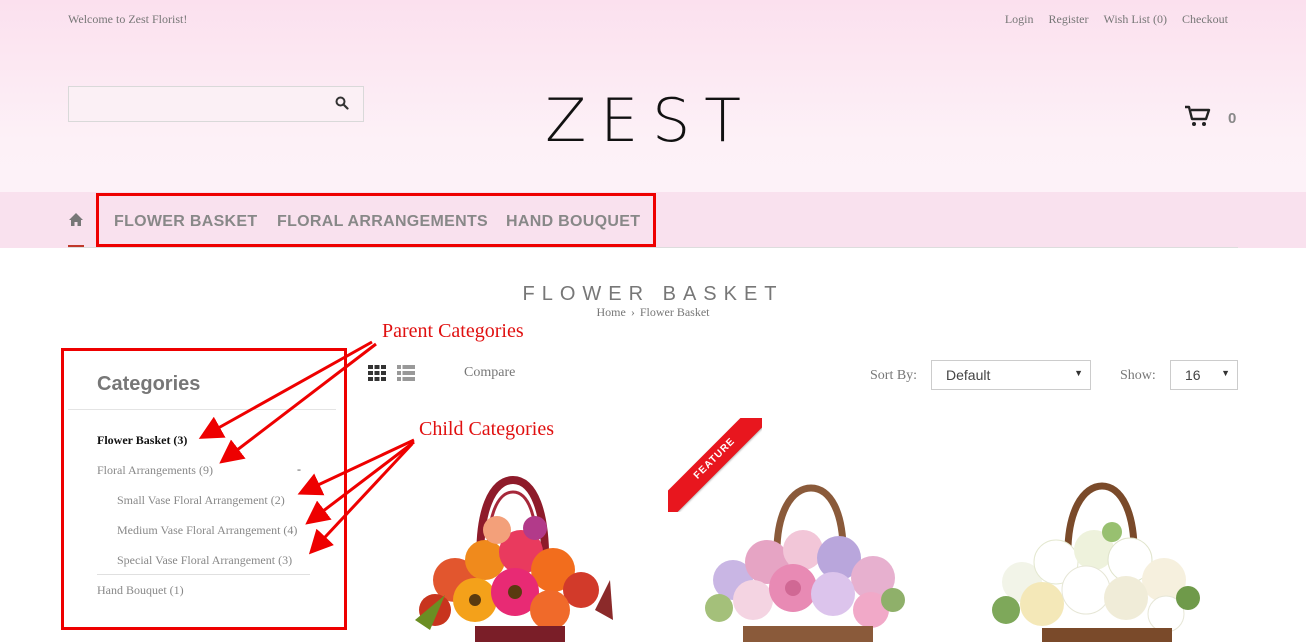 This screenshot has height=642, width=1306. I want to click on cart-icon, so click(1198, 118).